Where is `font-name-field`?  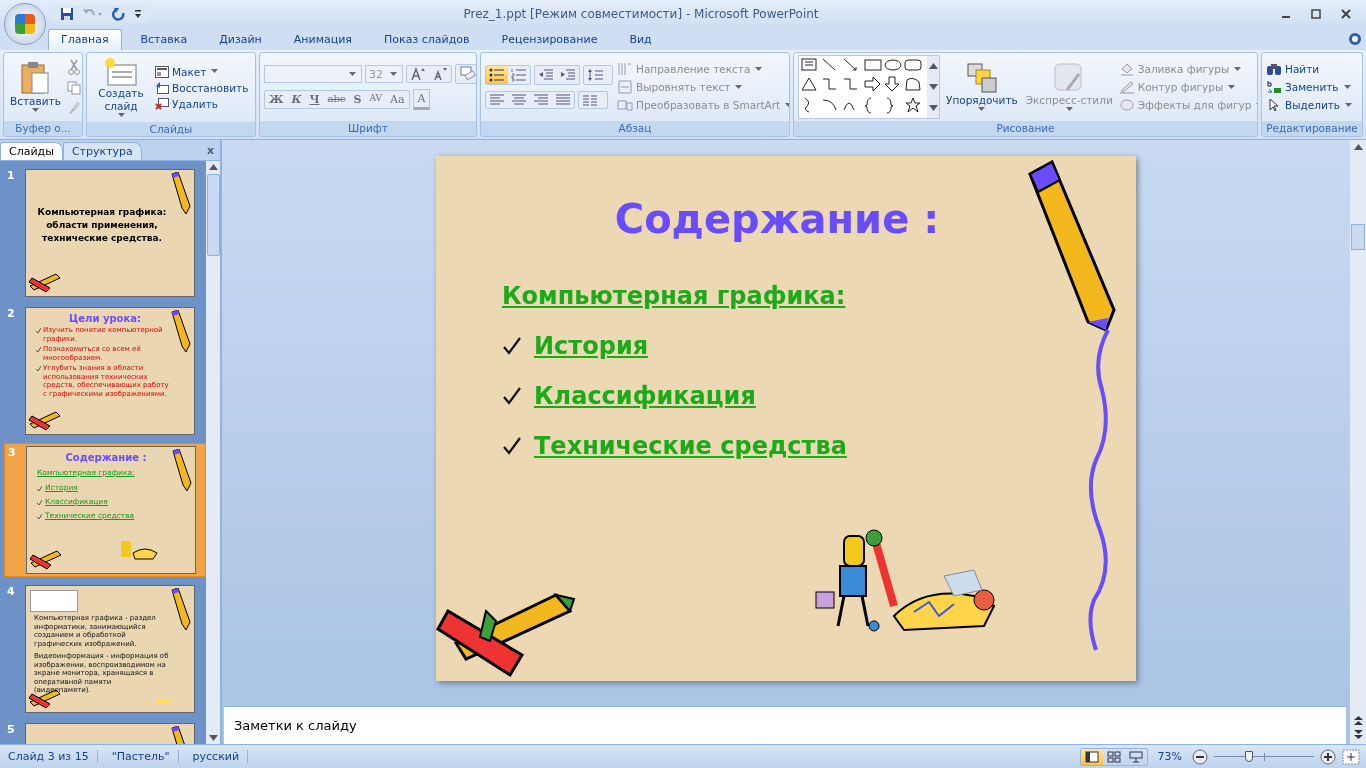
font-name-field is located at coordinates (313, 74).